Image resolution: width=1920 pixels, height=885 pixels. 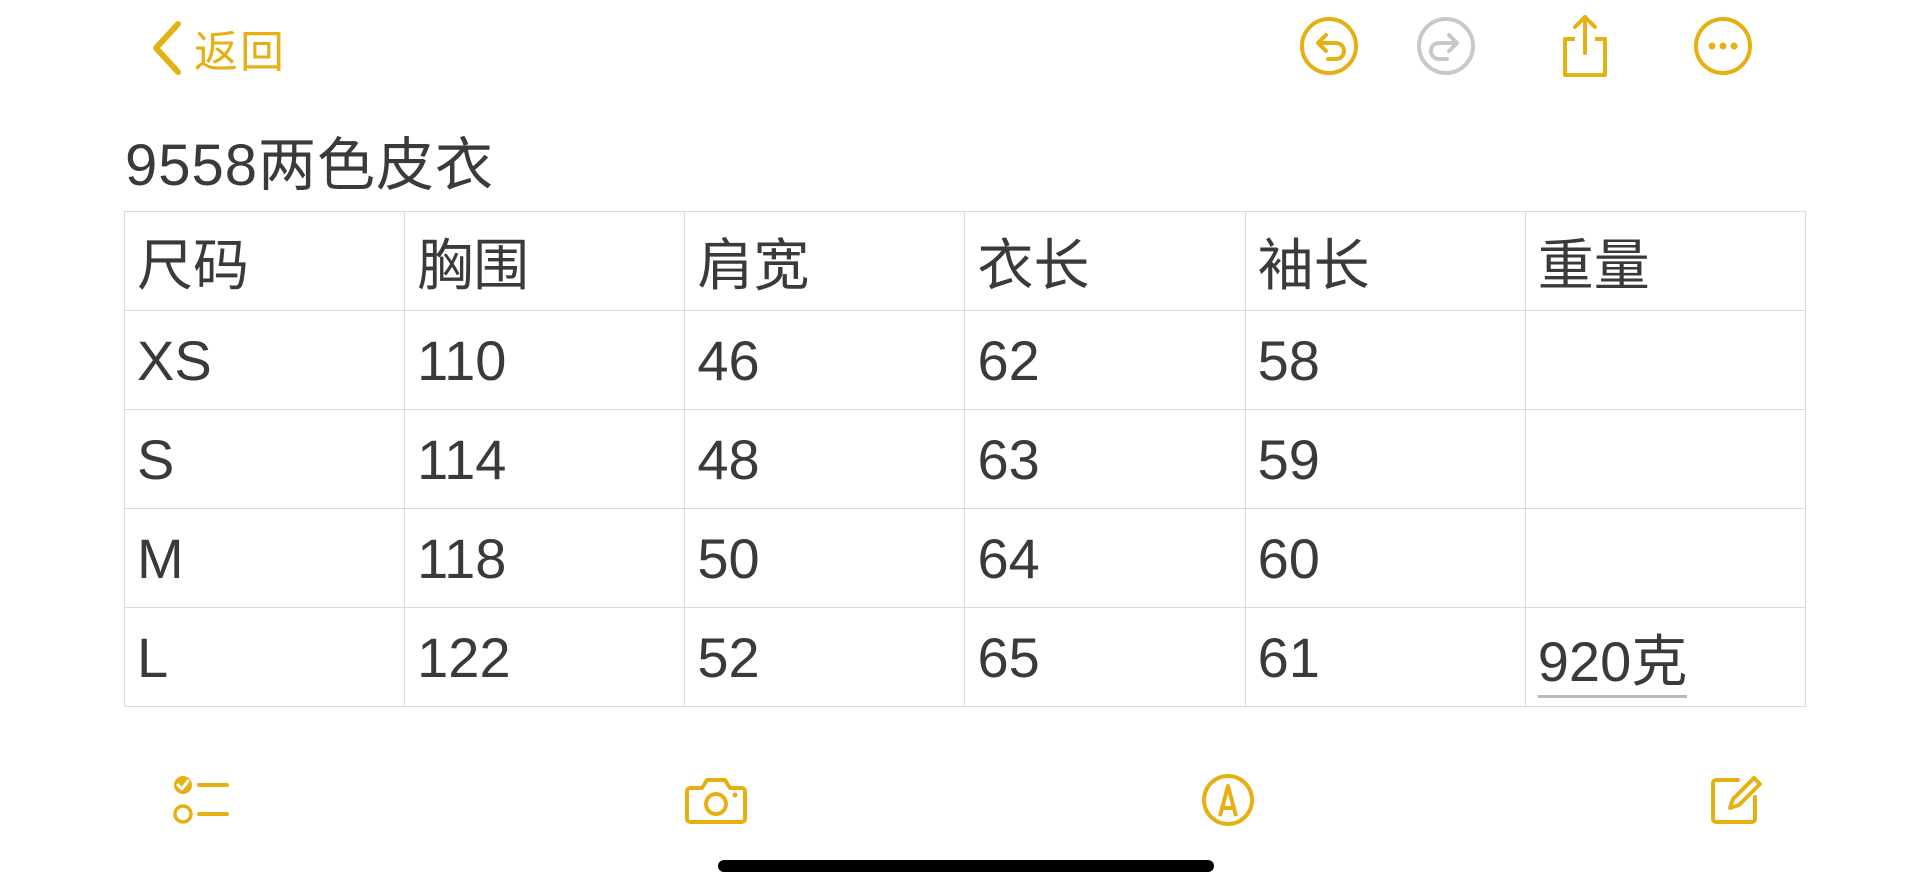 What do you see at coordinates (825, 657) in the screenshot?
I see `table-cell: 52` at bounding box center [825, 657].